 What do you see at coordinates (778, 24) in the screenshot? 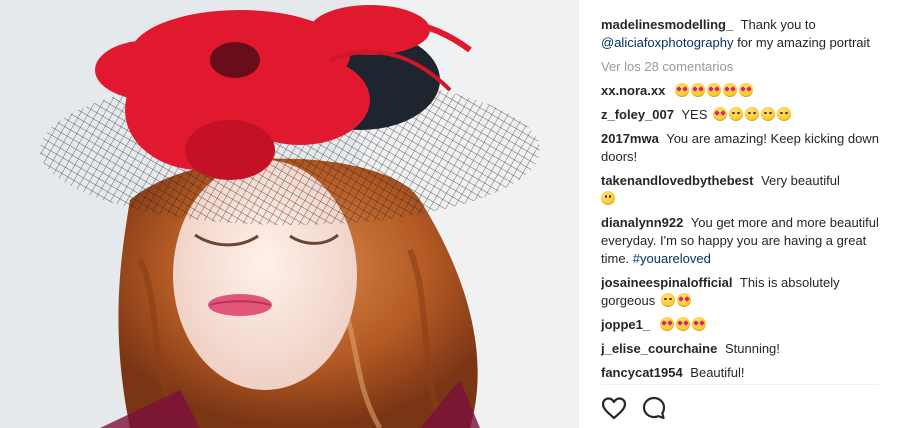
I see `caption-text-pre: Thank you to` at bounding box center [778, 24].